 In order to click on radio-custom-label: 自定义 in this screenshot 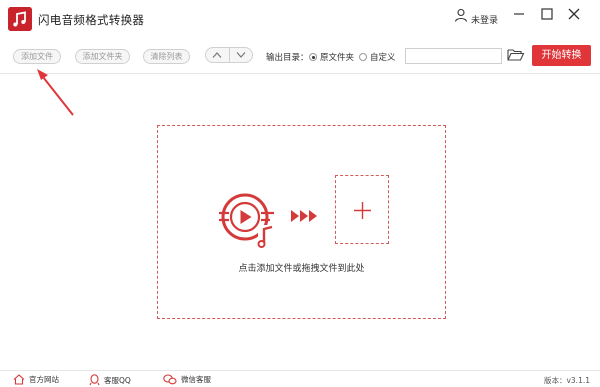, I will do `click(383, 58)`.